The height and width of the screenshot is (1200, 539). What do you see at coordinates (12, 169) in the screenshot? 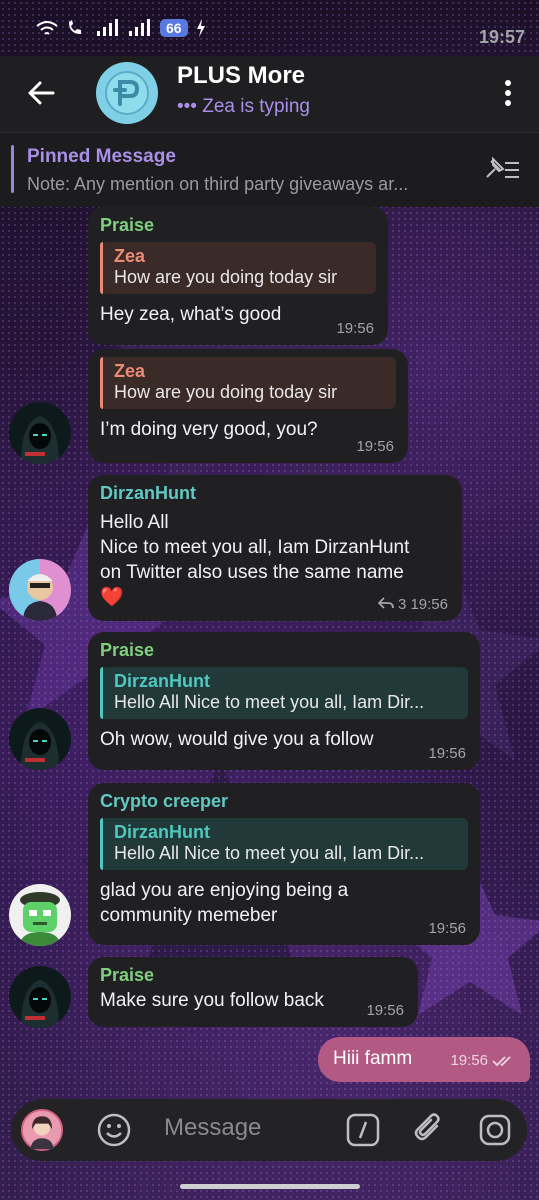
I see `pinned-indicator` at bounding box center [12, 169].